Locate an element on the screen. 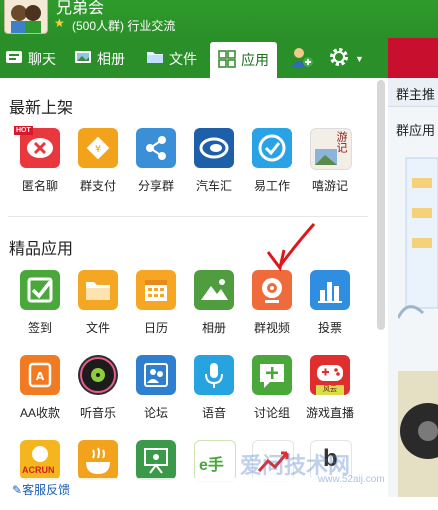 The width and height of the screenshot is (438, 510). settings-button: ▼ is located at coordinates (346, 58).